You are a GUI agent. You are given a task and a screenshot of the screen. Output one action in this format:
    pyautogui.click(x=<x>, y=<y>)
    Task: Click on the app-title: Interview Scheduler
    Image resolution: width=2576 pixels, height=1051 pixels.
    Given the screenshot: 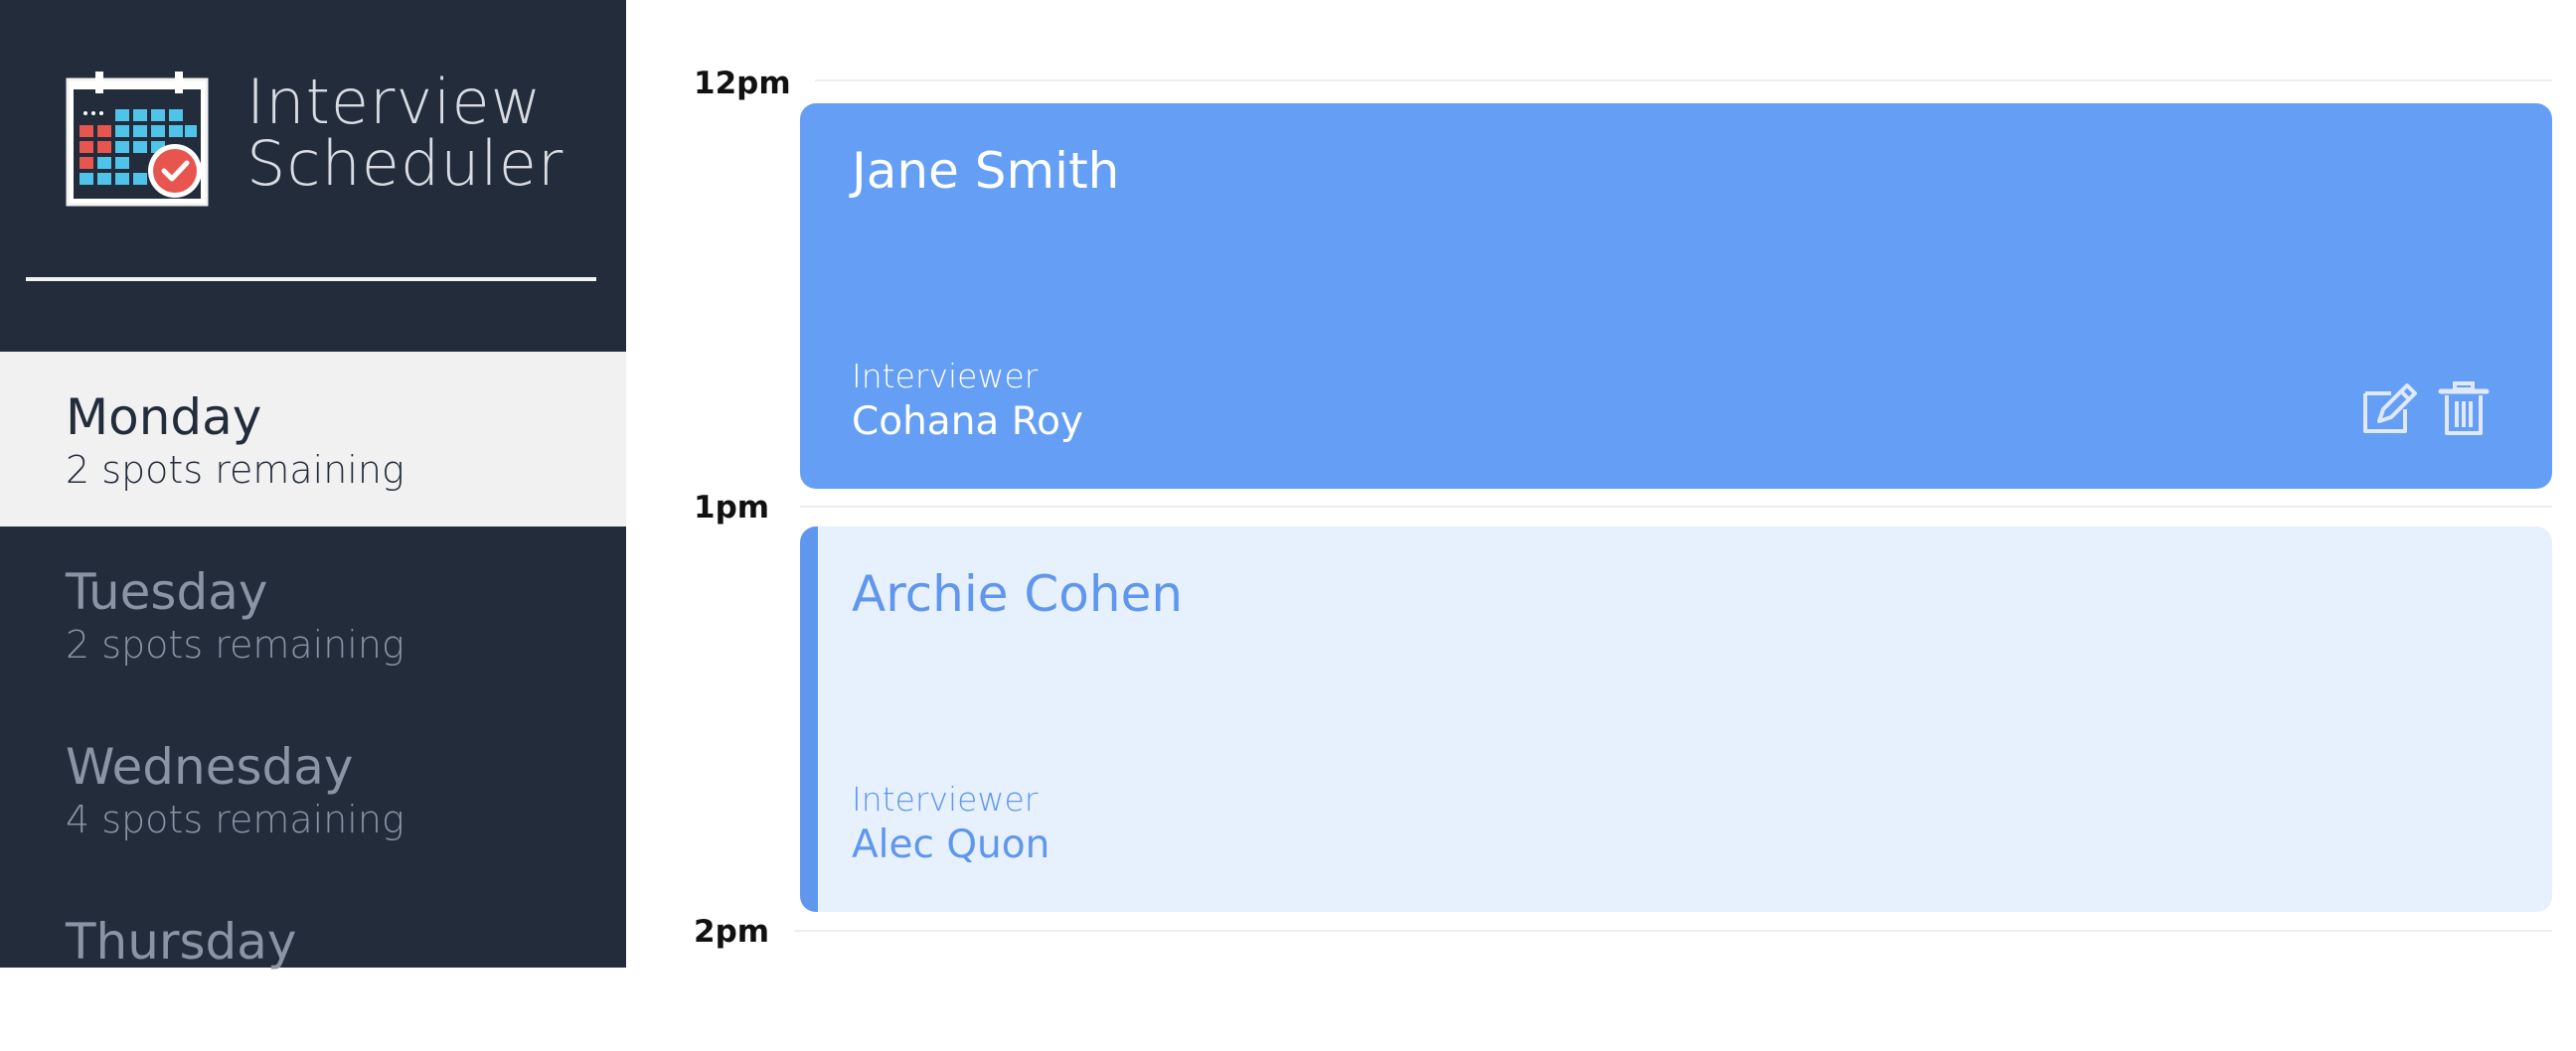 What is the action you would take?
    pyautogui.click(x=405, y=134)
    